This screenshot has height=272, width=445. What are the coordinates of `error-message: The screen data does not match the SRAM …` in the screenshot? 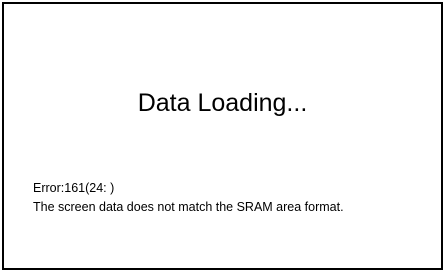 It's located at (188, 207).